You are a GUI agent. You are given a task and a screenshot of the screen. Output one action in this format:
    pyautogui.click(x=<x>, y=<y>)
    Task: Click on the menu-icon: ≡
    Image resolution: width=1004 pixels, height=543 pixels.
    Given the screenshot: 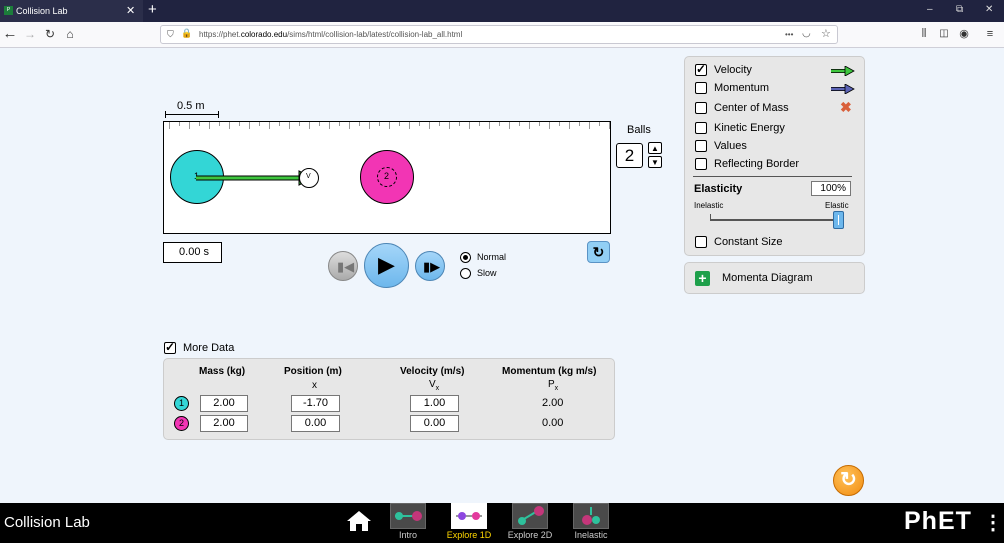 What is the action you would take?
    pyautogui.click(x=990, y=34)
    